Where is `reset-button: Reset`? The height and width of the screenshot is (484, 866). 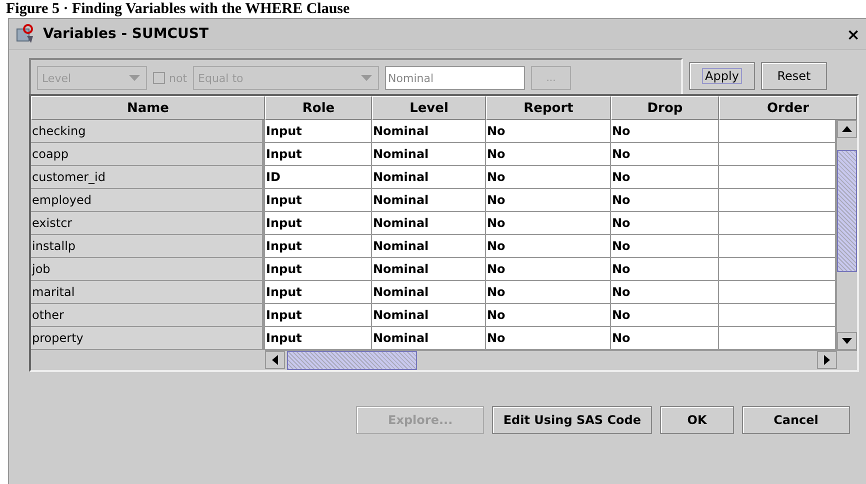
reset-button: Reset is located at coordinates (794, 76).